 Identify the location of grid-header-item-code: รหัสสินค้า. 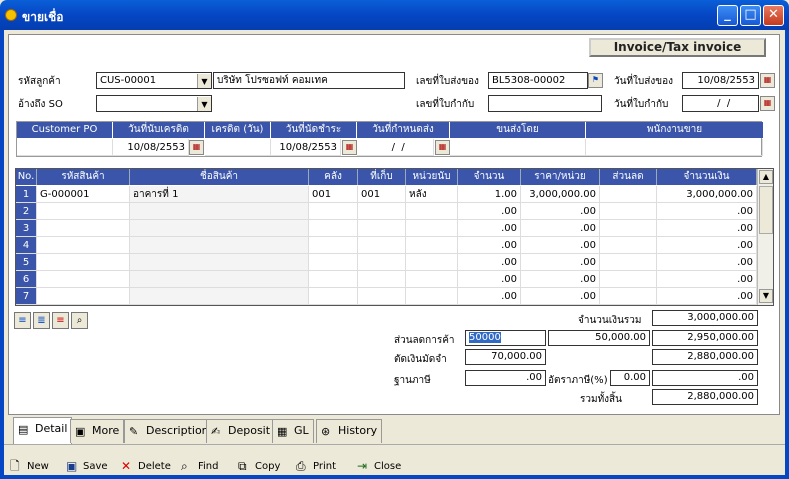
(83, 177).